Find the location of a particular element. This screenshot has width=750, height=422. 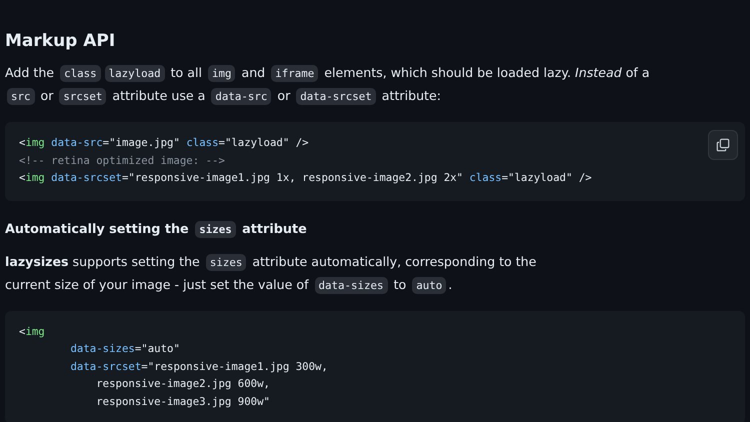

body-paragraph: lazysizes supports setting the sizes attribute automatically, corresponding to the current size of your image - just set the value of data-sizes to auto . is located at coordinates (271, 274).